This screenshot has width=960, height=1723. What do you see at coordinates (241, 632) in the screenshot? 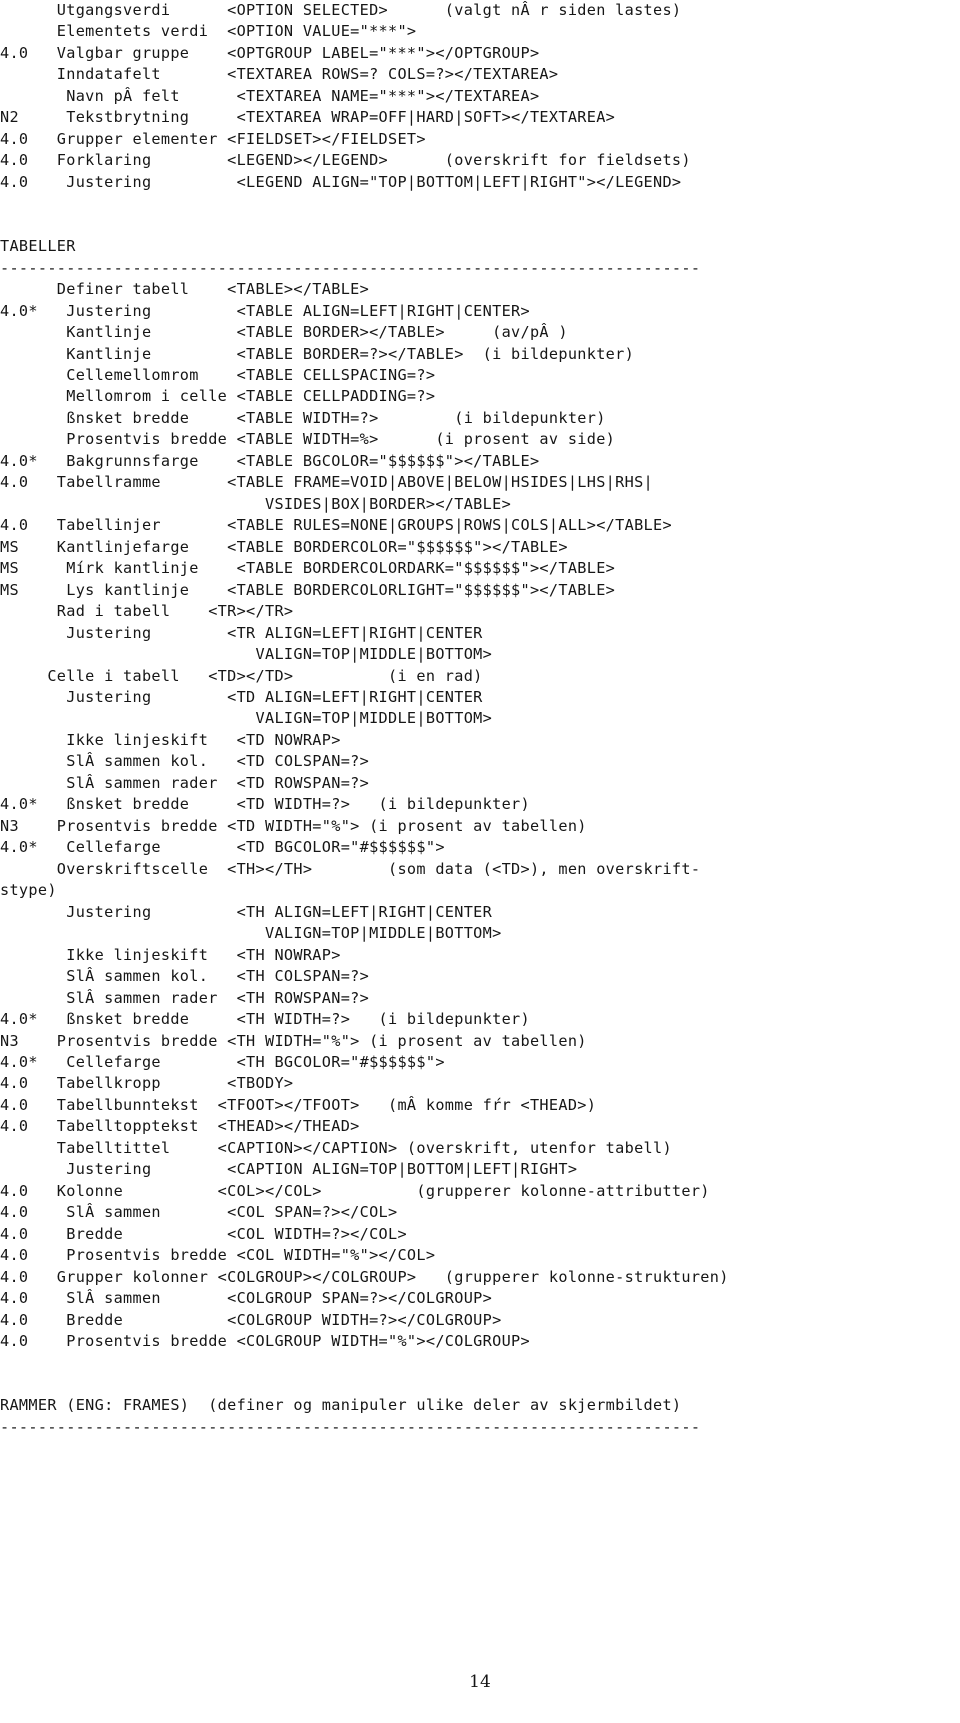
I see `document-line: Justering <TR ALIGN=LEFT|RIGHT|CENTER` at bounding box center [241, 632].